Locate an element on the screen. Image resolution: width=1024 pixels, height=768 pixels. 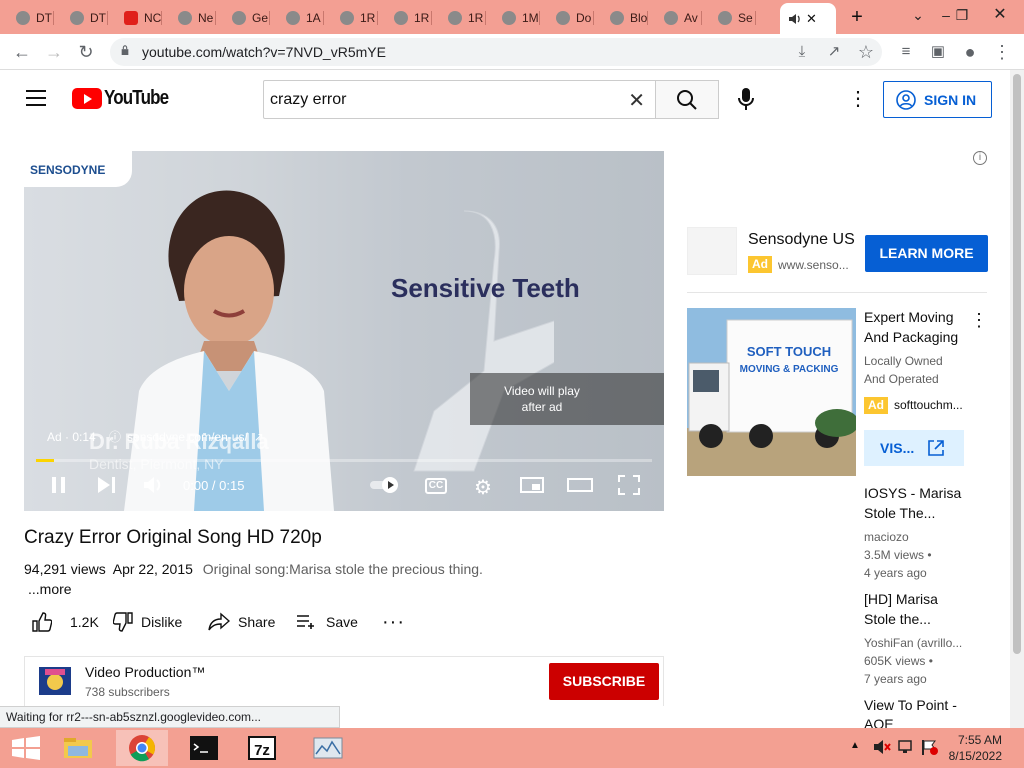
sidebar-item-title: And Packaging is located at coordinates (919, 337).